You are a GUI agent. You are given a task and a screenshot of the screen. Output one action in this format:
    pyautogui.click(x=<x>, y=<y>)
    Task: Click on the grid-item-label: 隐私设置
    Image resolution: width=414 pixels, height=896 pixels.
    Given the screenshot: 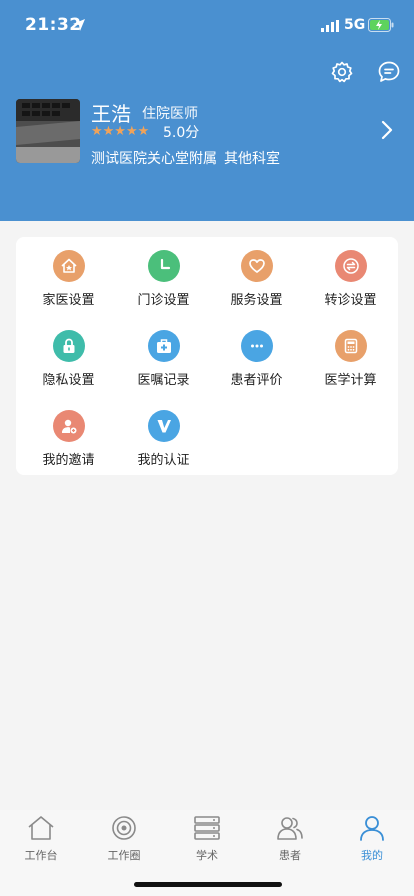 What is the action you would take?
    pyautogui.click(x=68, y=380)
    